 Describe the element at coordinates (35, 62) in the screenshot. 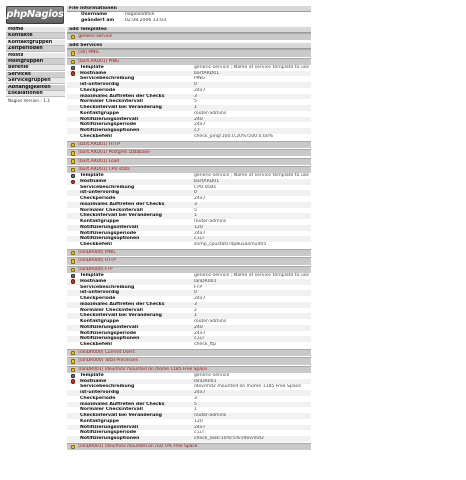

I see `nav-item-5: Hostgruppen` at that location.